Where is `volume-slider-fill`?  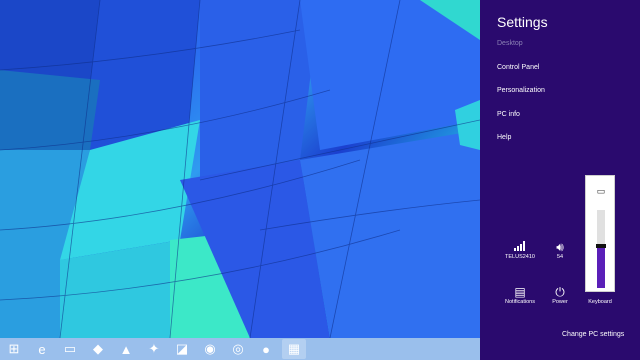
volume-slider-fill is located at coordinates (601, 267).